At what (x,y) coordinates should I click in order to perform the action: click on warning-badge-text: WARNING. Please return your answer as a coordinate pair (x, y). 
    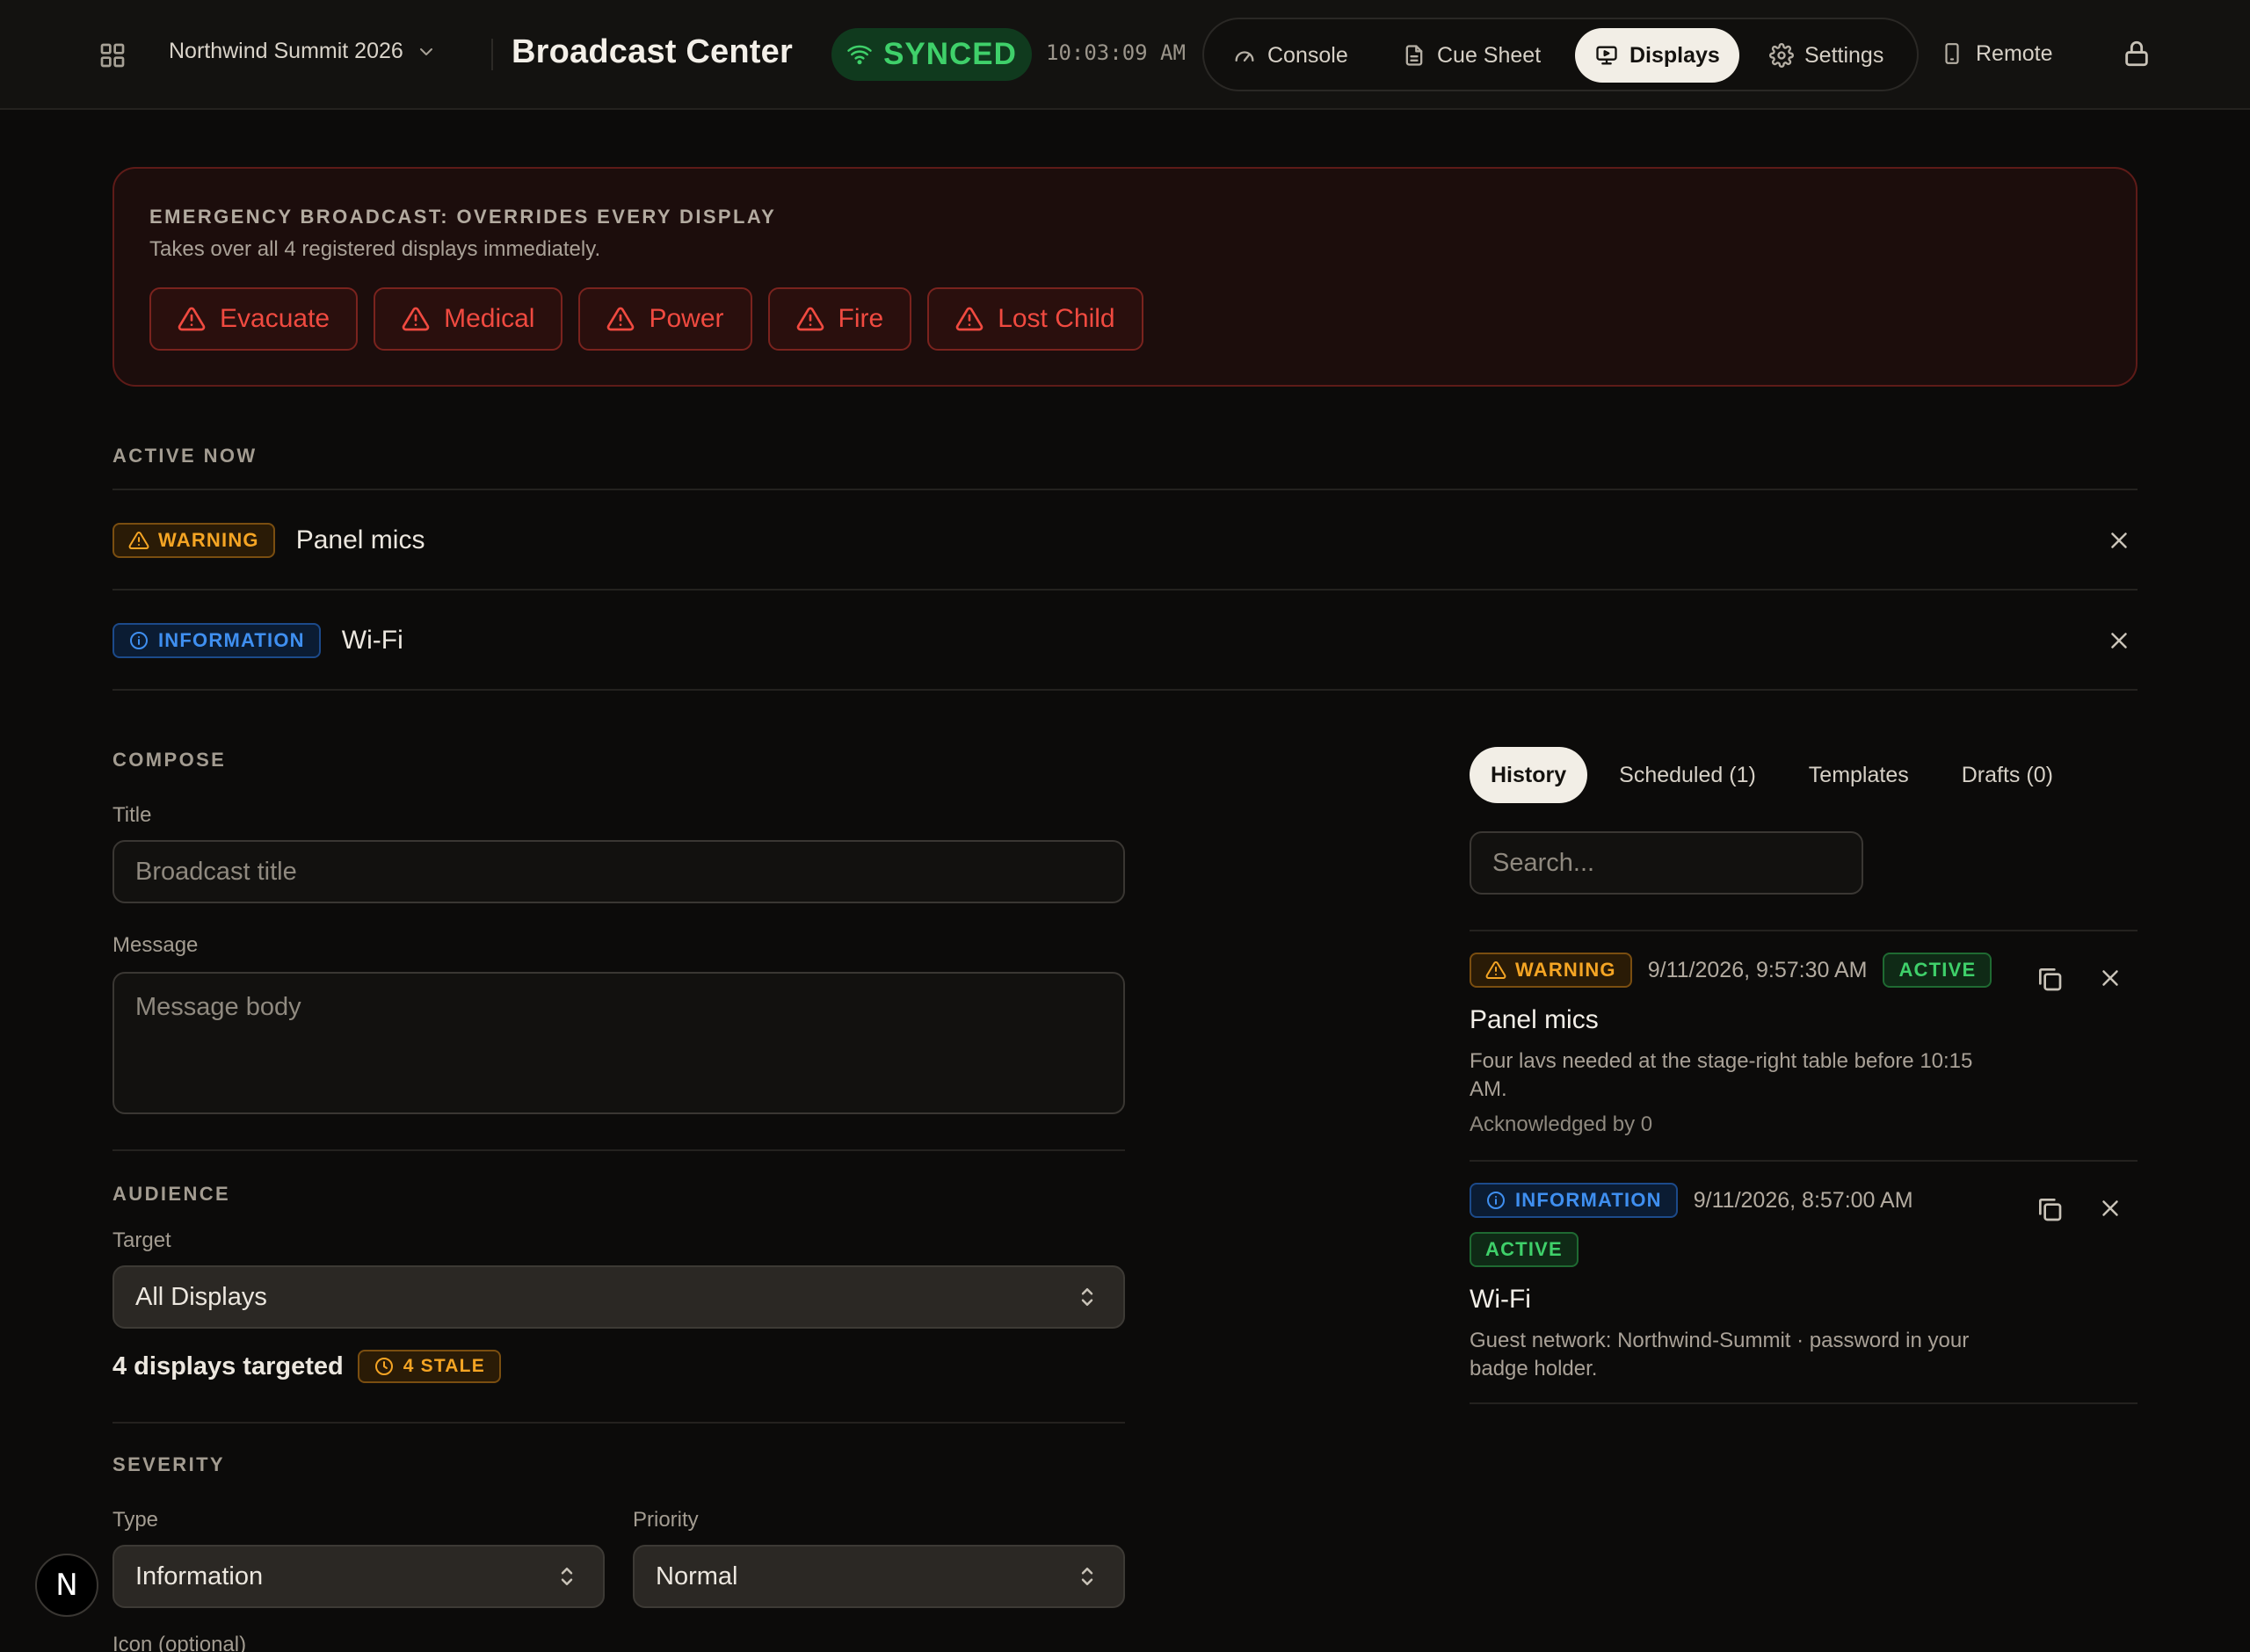
    Looking at the image, I should click on (1565, 970).